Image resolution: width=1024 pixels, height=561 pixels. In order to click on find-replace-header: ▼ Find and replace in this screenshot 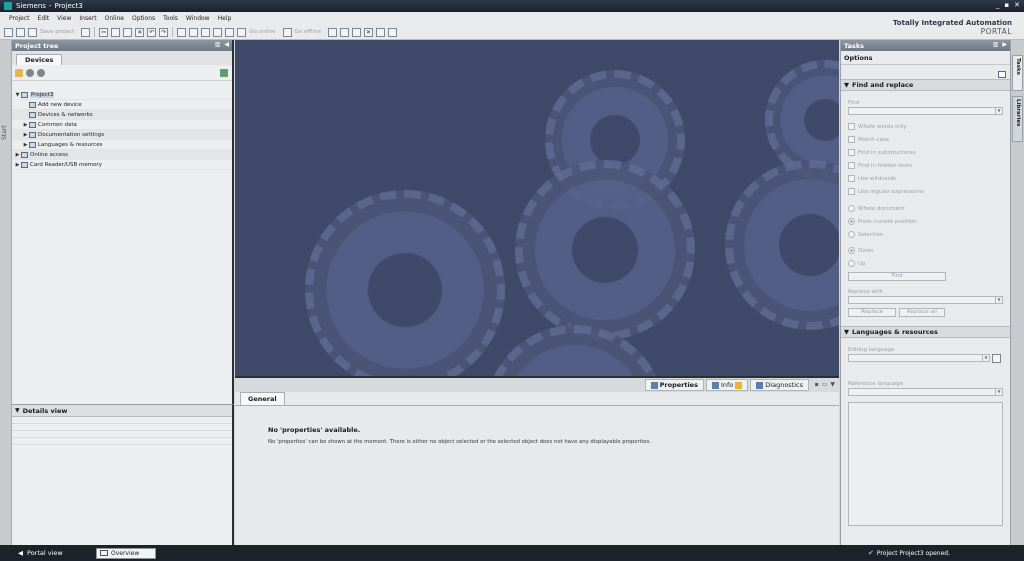, I will do `click(925, 85)`.